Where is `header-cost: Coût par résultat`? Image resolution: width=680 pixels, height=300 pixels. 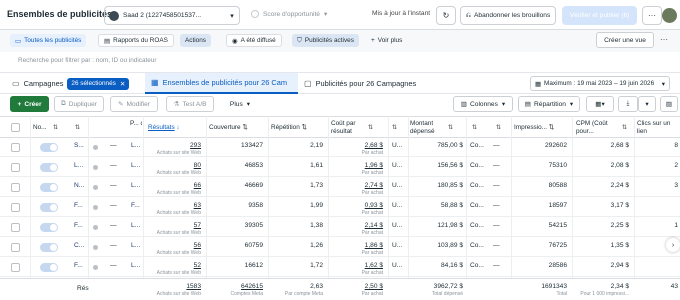
header-cost: Coût par résultat is located at coordinates (349, 128).